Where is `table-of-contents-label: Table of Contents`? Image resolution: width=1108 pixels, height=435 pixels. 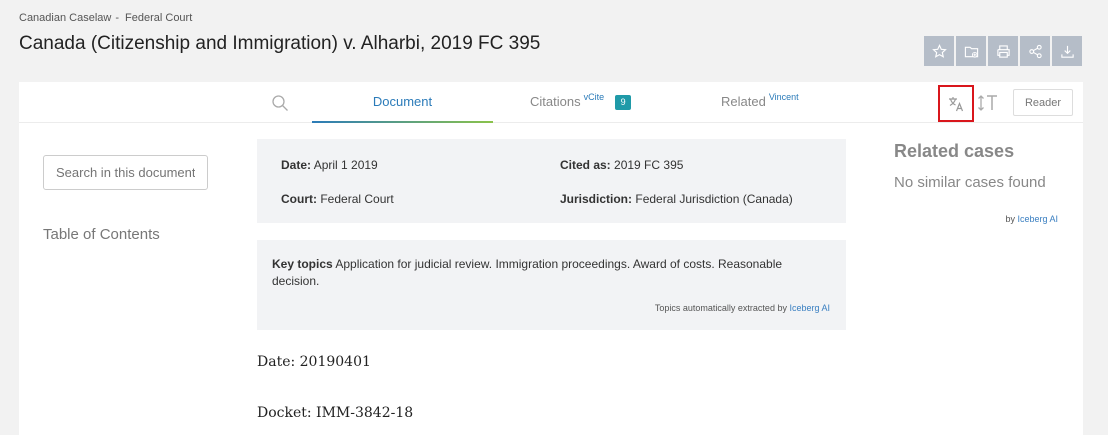 table-of-contents-label: Table of Contents is located at coordinates (101, 234).